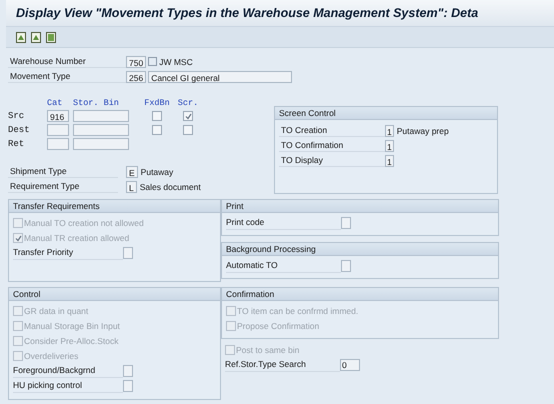 The image size is (554, 404). I want to click on field-description: Sales document, so click(170, 187).